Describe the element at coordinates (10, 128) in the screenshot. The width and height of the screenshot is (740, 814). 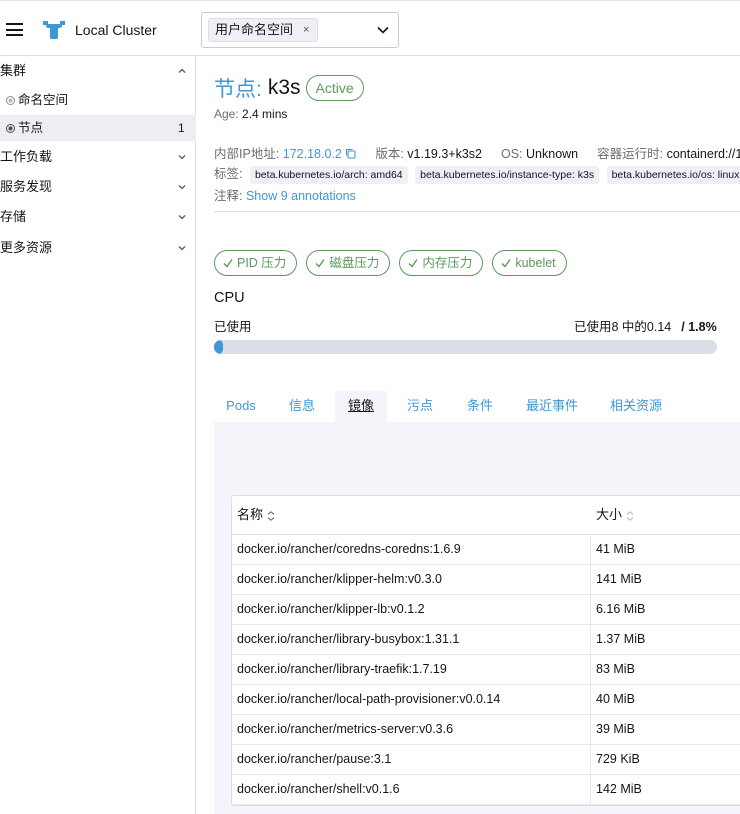
I see `node-icon` at that location.